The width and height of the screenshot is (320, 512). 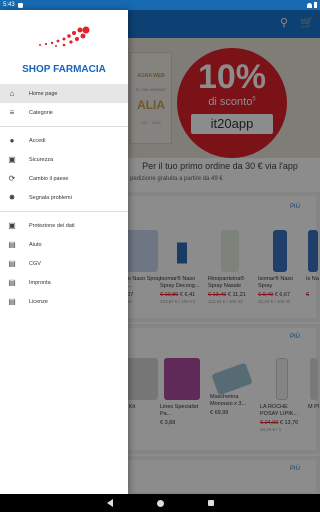 What do you see at coordinates (12, 112) in the screenshot?
I see `categories-icon: ≡` at bounding box center [12, 112].